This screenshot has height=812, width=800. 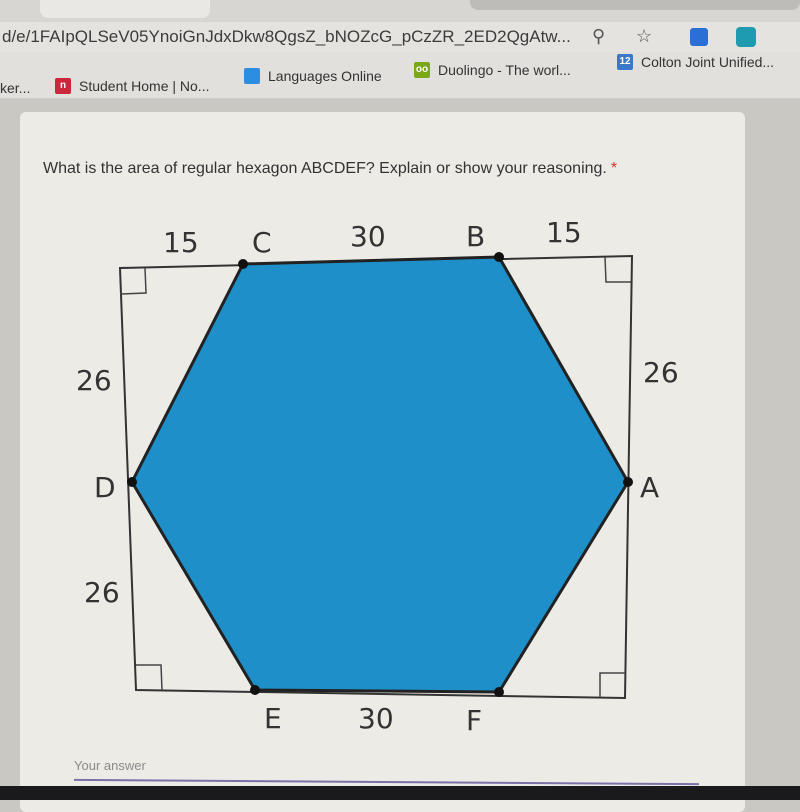 What do you see at coordinates (649, 487) in the screenshot?
I see `vertex-label-a: A` at bounding box center [649, 487].